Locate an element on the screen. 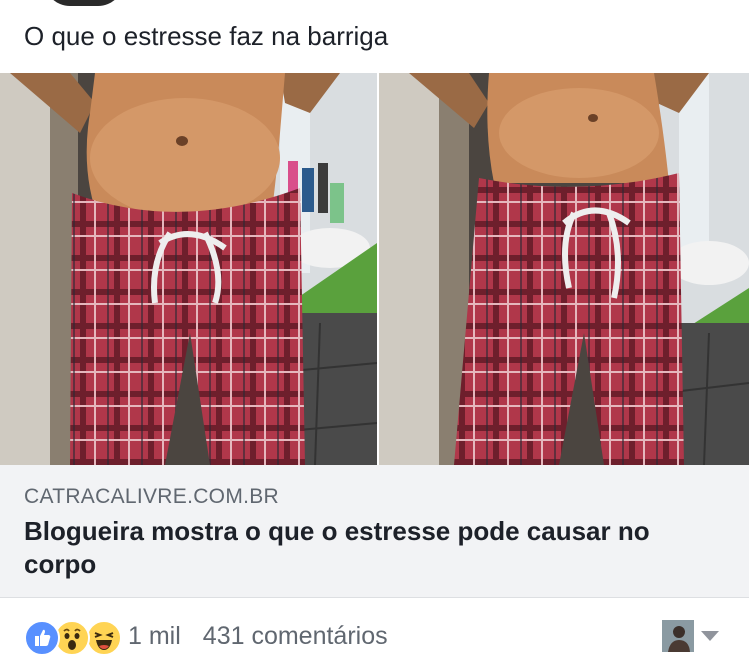  chevron-down-icon is located at coordinates (710, 636).